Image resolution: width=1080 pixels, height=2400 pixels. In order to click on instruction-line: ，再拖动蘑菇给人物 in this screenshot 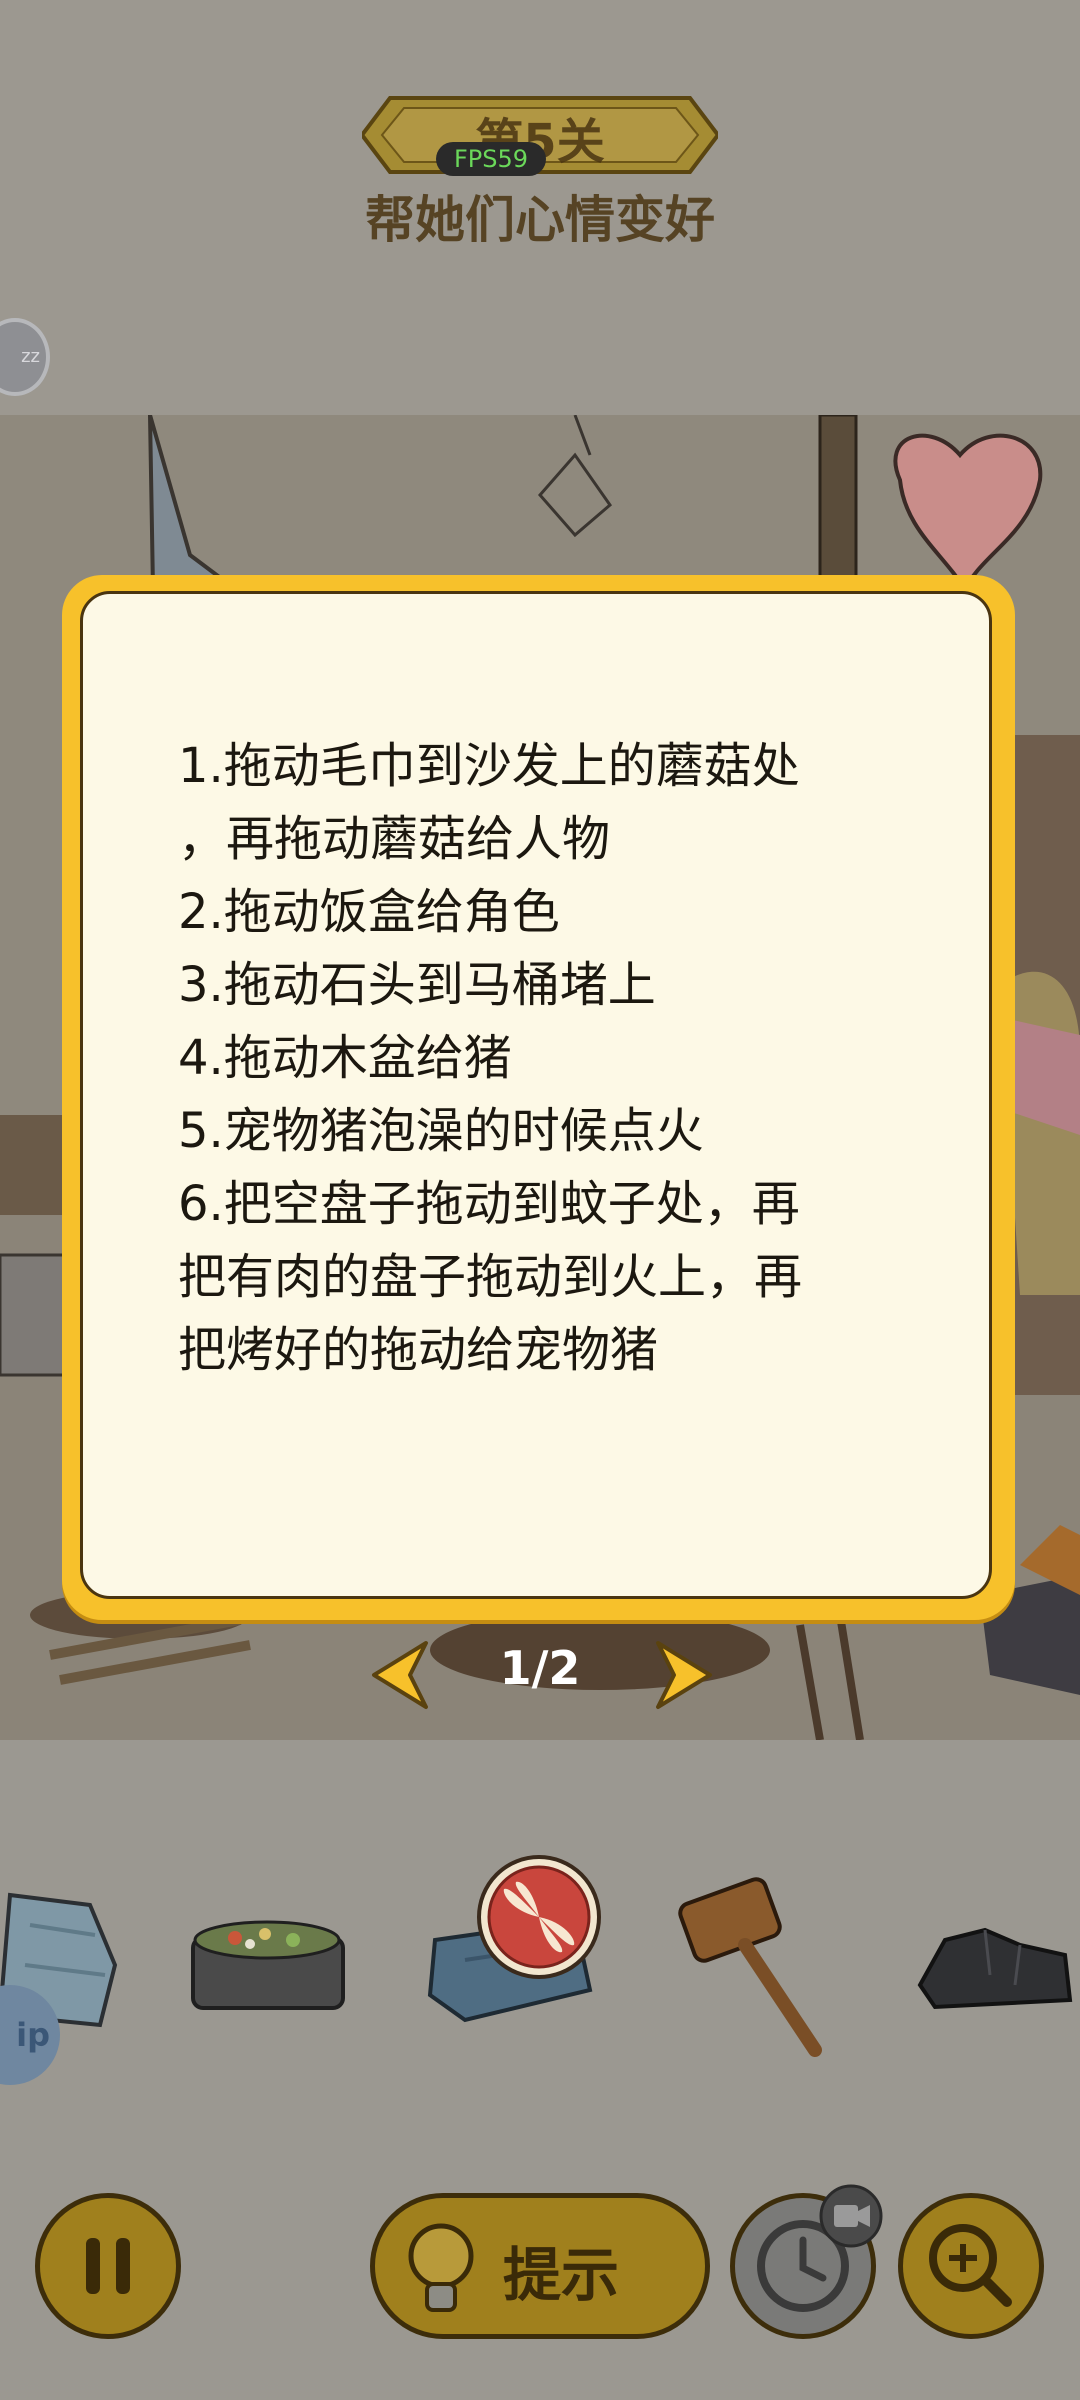, I will do `click(394, 839)`.